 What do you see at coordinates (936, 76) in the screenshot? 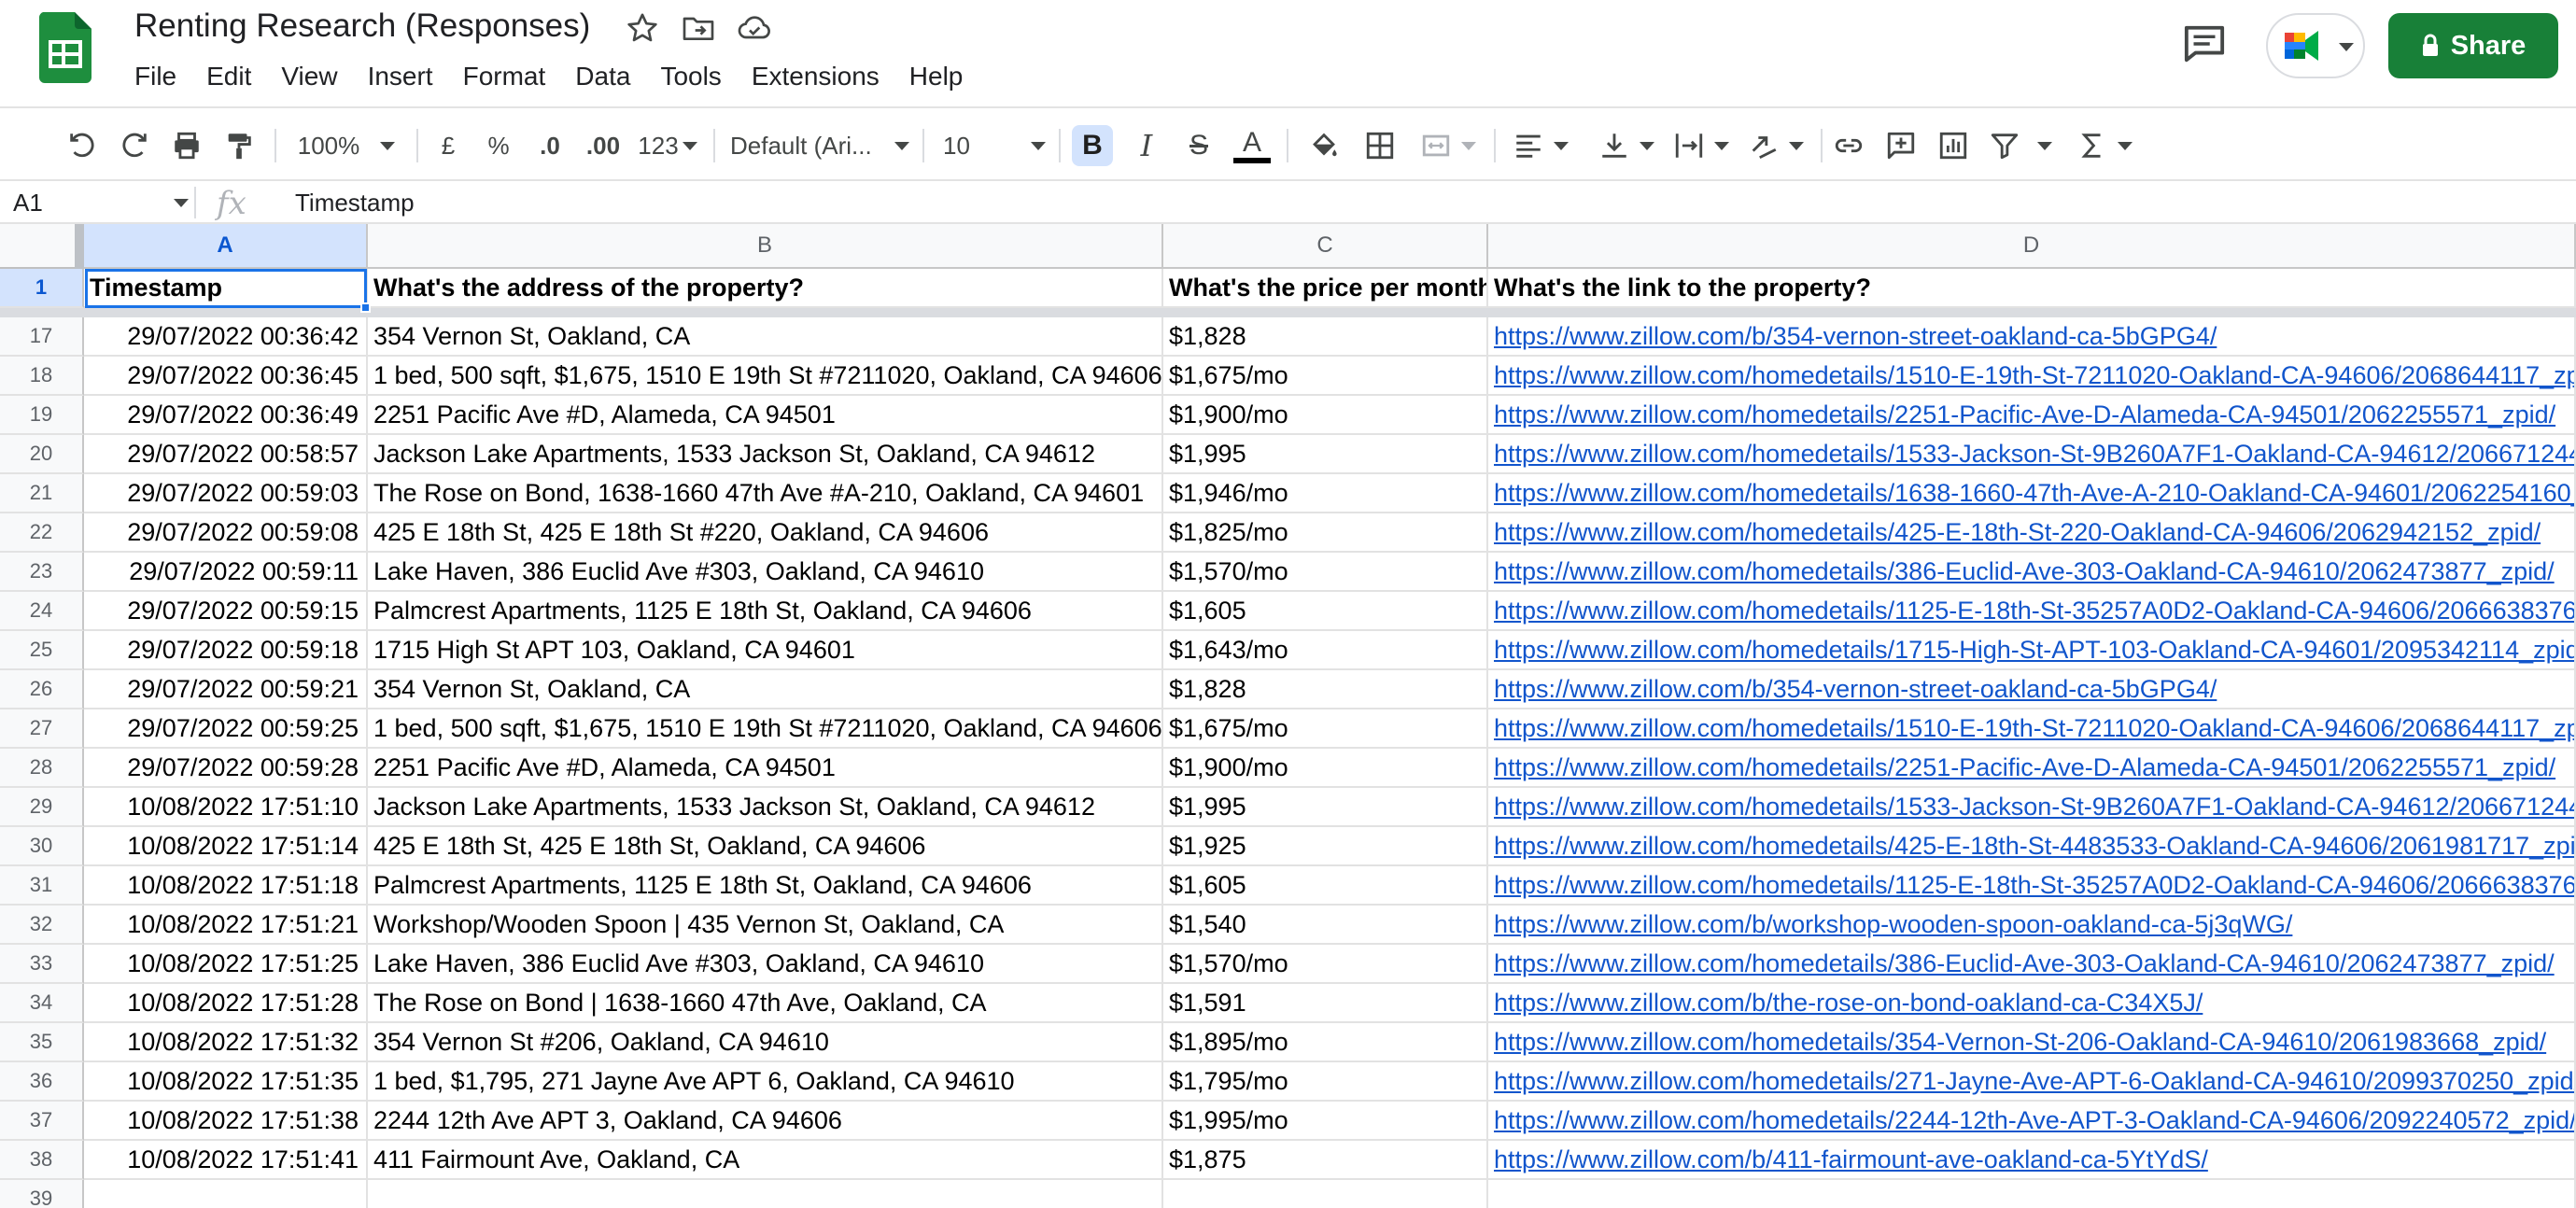
I see `menu-help: Help` at bounding box center [936, 76].